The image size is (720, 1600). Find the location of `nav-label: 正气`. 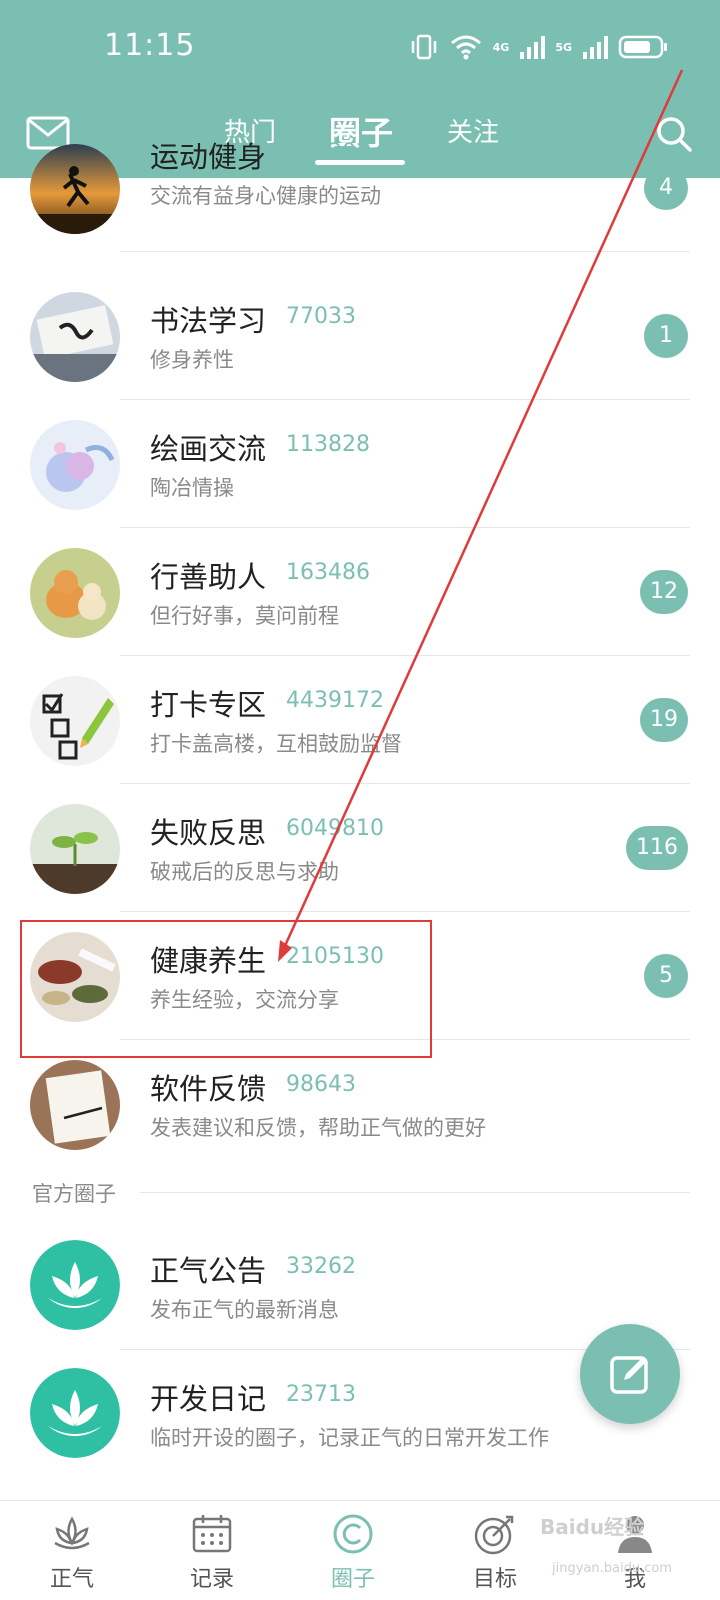

nav-label: 正气 is located at coordinates (71, 1579).